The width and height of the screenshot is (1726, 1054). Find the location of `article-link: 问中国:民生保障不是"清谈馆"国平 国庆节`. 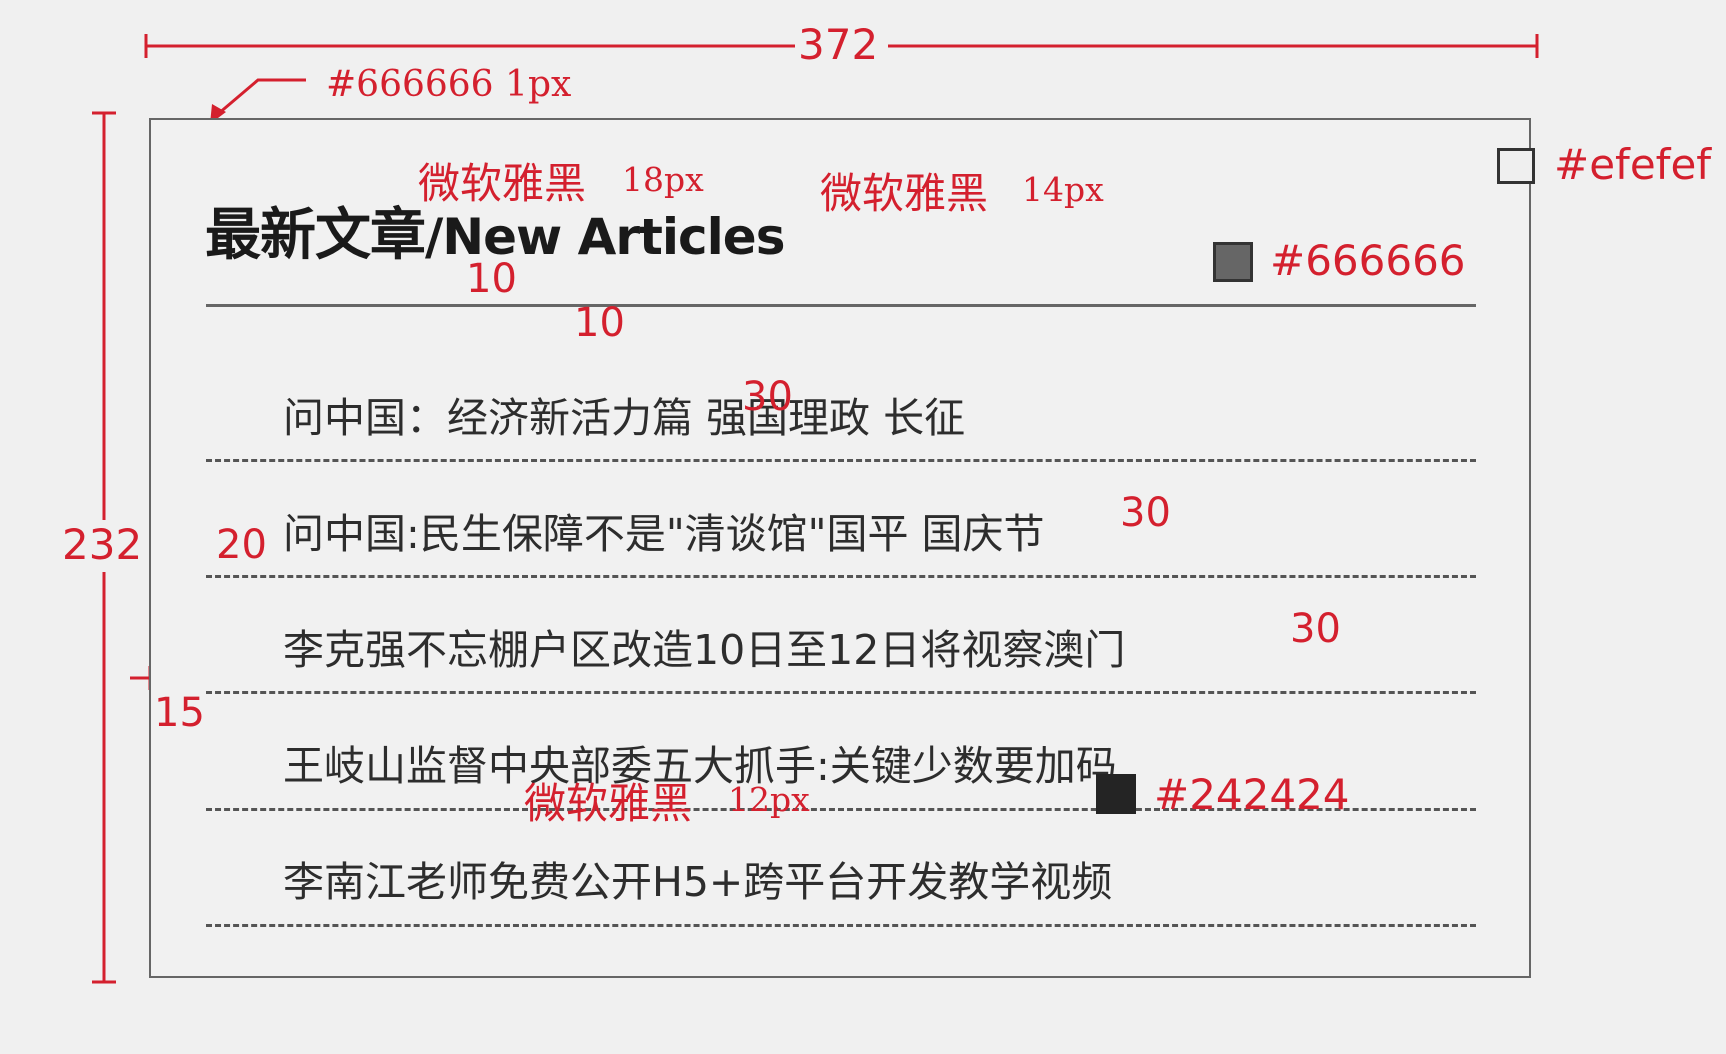

article-link: 问中国:民生保障不是"清谈馆"国平 国庆节 is located at coordinates (664, 530).